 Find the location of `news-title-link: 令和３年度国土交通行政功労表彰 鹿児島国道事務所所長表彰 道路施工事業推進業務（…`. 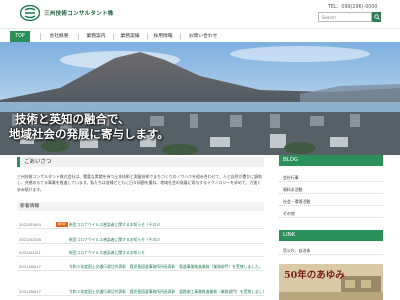

news-title-link: 令和３年度国土交通行政功労表彰 鹿児島国道事務所所長表彰 道路施工事業推進業務（… is located at coordinates (166, 291).